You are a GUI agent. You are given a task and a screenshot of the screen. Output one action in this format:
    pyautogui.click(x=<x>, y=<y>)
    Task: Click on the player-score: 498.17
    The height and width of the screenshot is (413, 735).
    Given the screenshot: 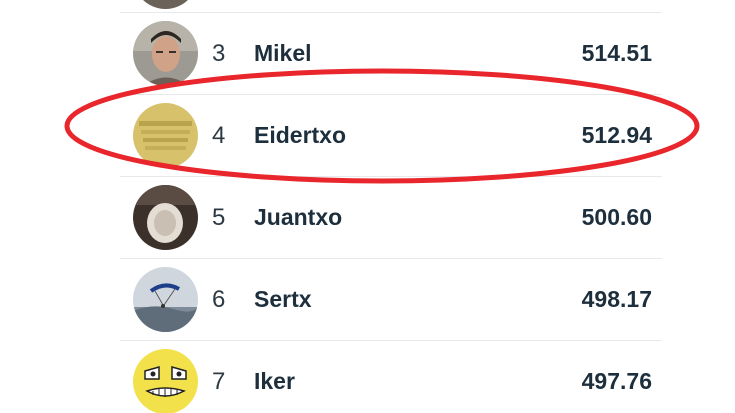 What is the action you would take?
    pyautogui.click(x=616, y=299)
    